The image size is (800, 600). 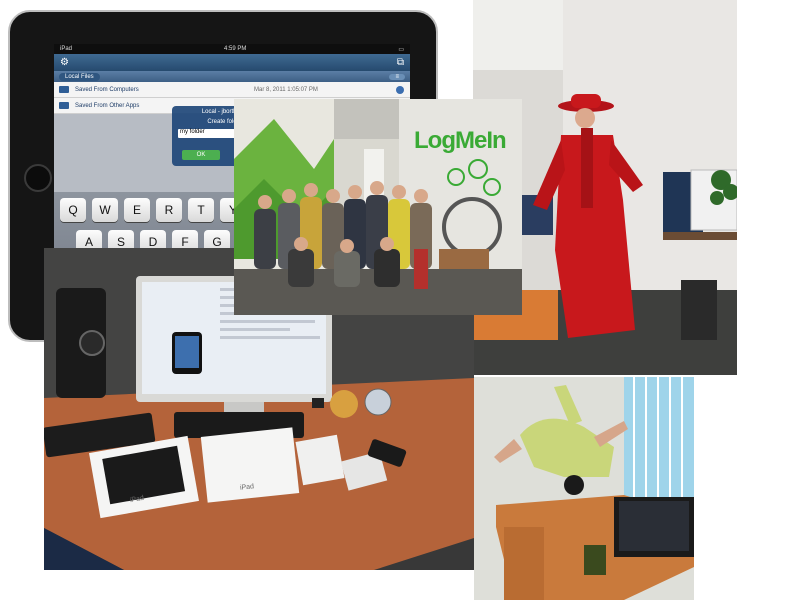 I want to click on ok-button: OK, so click(x=201, y=155).